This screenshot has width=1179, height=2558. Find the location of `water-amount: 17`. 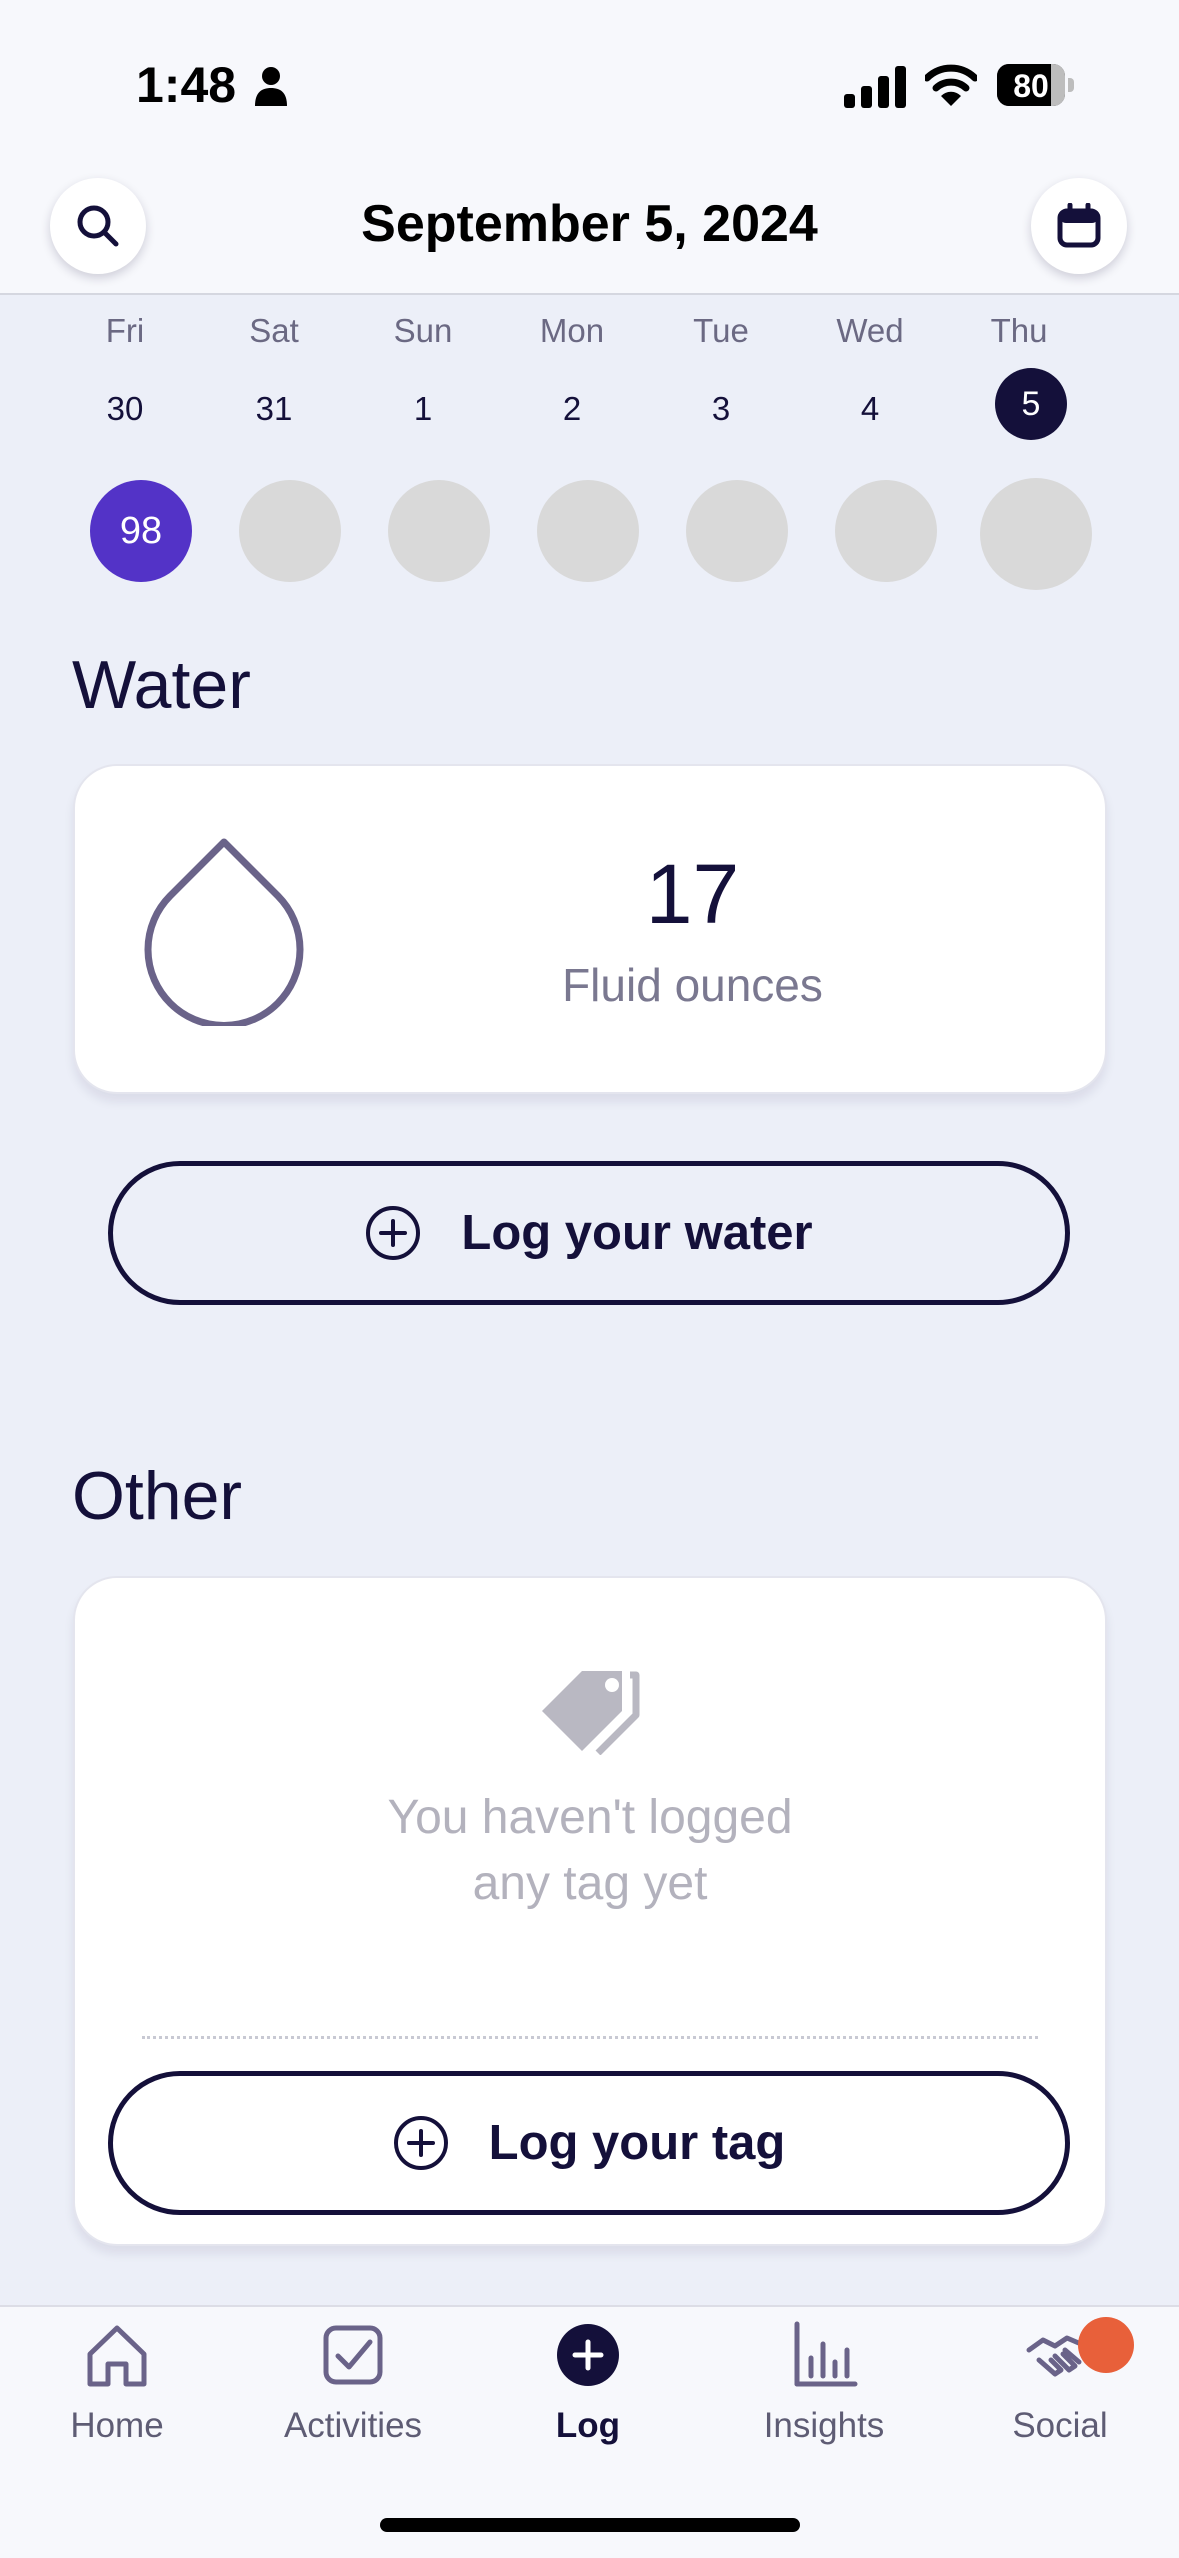

water-amount: 17 is located at coordinates (692, 894).